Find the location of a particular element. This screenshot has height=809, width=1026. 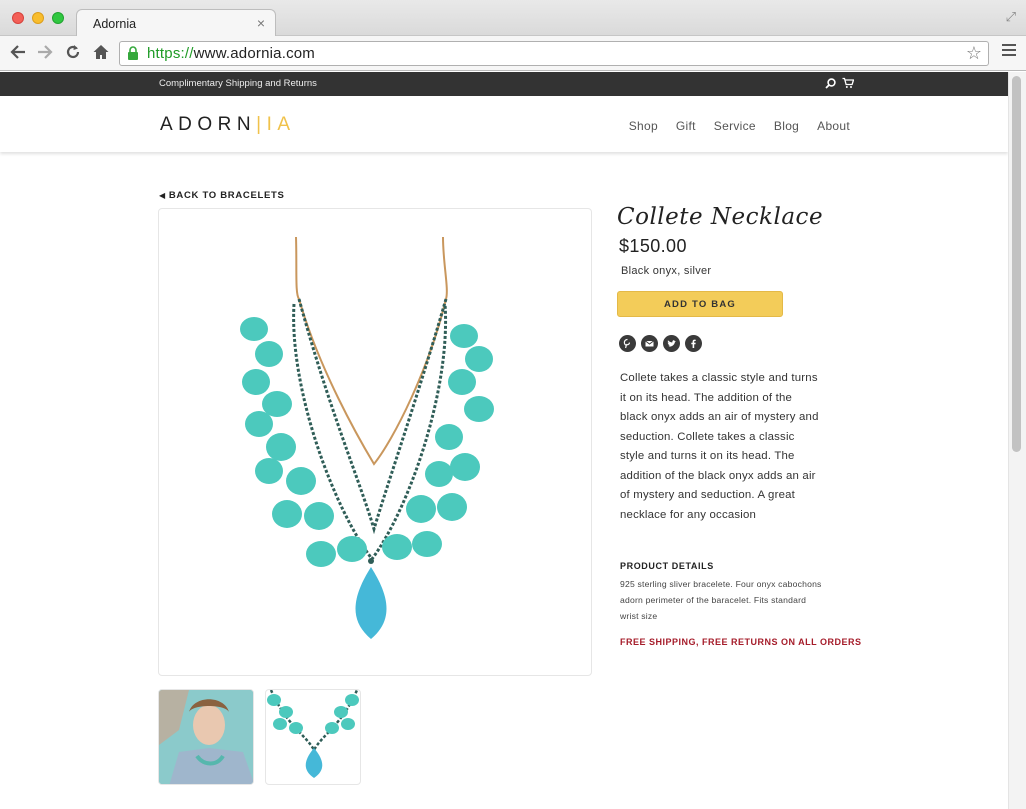

forward-arrow-icon is located at coordinates (45, 54).